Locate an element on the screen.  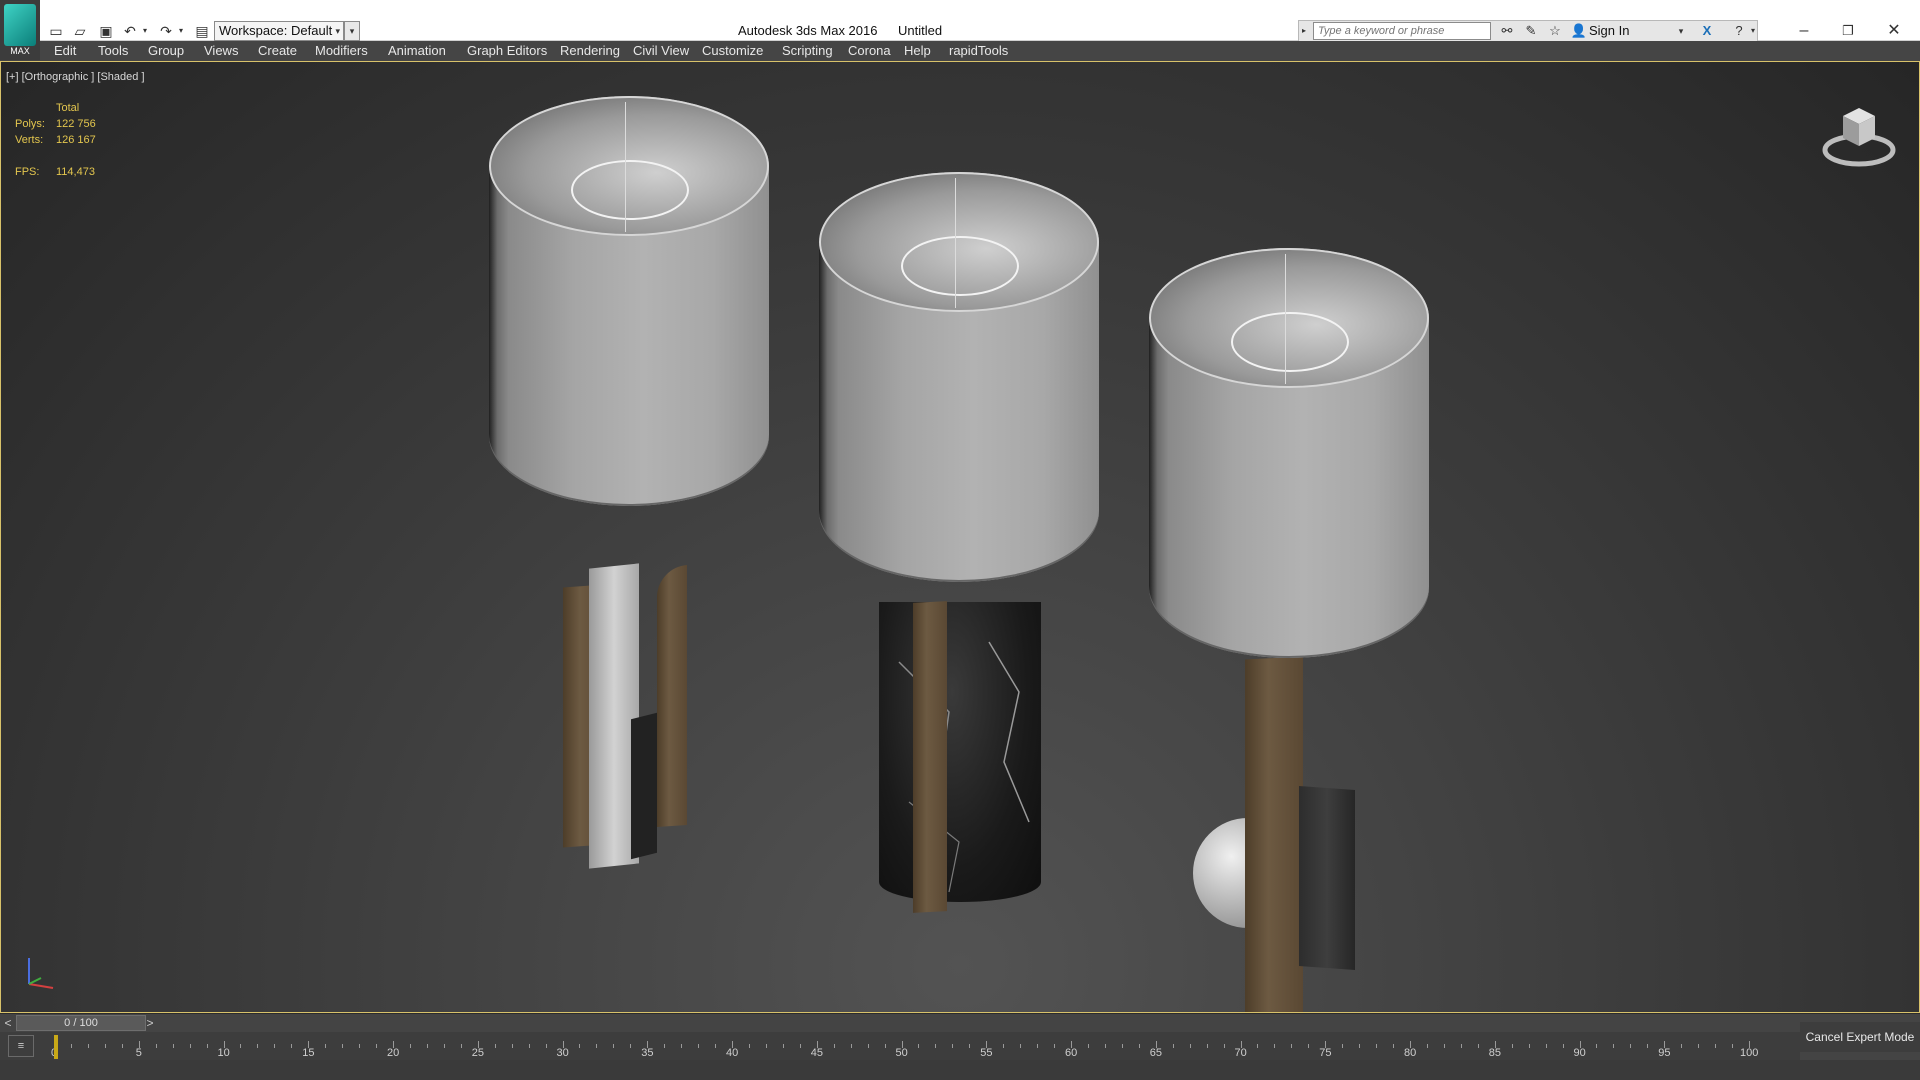
viewport-label-menu: [+] [Orthographic ] [Shaded ] is located at coordinates (75, 77).